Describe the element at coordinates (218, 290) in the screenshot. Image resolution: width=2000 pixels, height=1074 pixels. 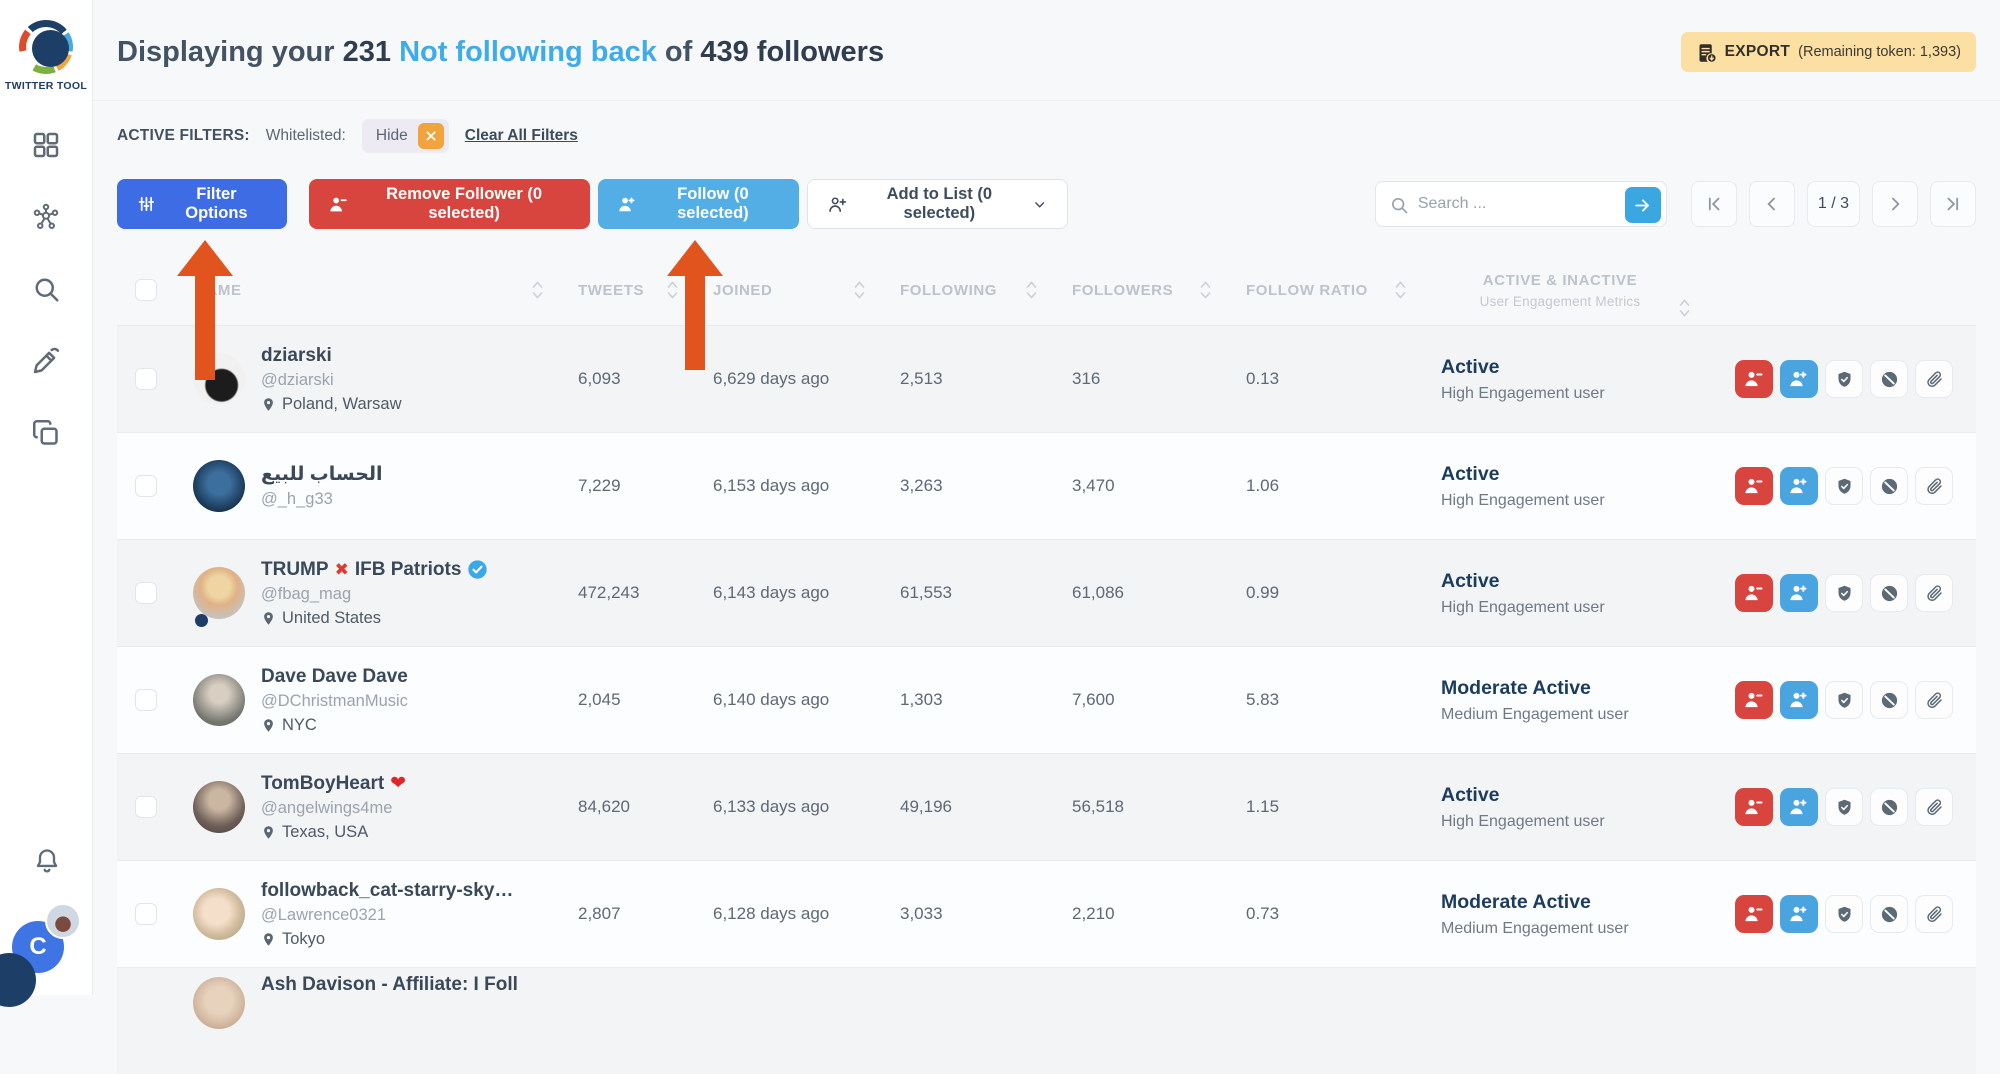
I see `column-header-name: NAME` at that location.